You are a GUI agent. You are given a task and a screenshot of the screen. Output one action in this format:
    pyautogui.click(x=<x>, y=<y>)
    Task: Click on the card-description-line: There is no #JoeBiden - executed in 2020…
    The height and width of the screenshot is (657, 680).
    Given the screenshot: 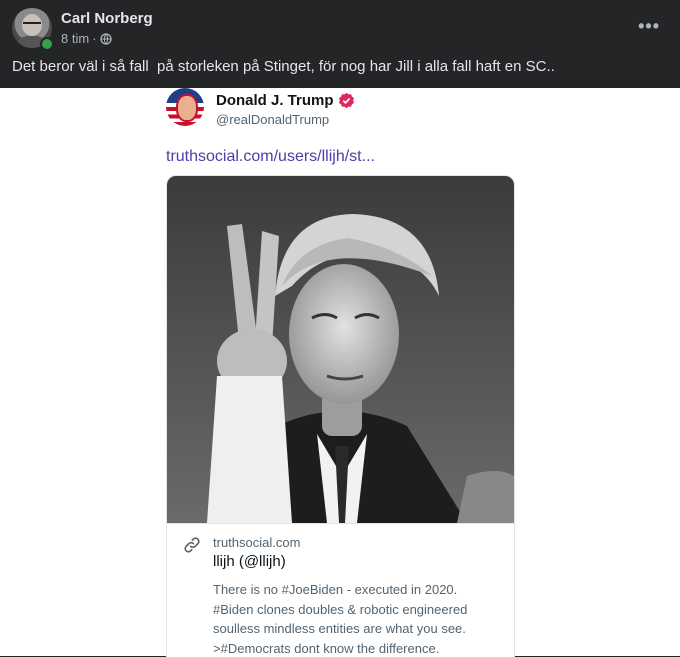 What is the action you would take?
    pyautogui.click(x=358, y=590)
    